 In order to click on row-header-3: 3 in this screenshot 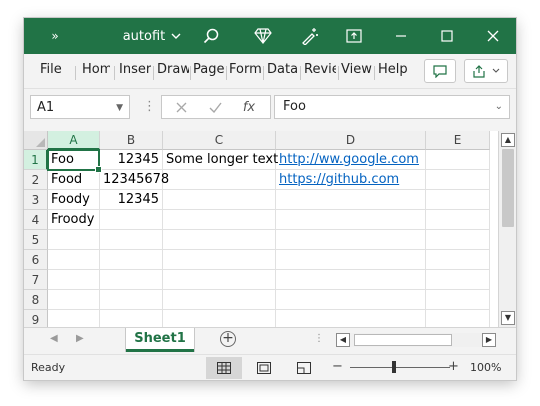, I will do `click(36, 200)`.